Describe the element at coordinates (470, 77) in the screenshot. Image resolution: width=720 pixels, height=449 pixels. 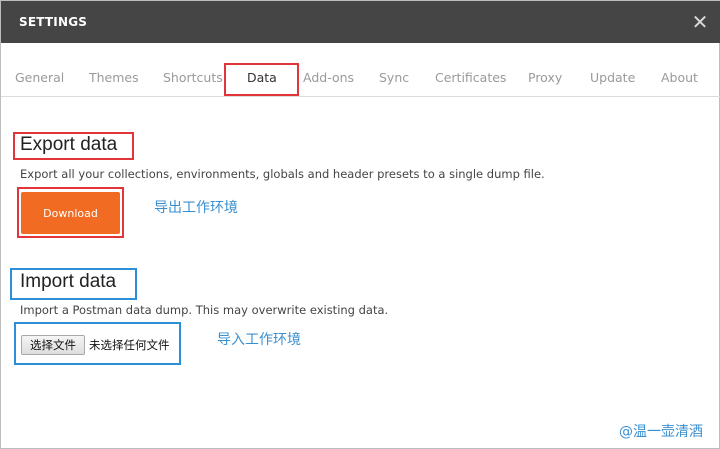
I see `tab-certificates: Certificates` at that location.